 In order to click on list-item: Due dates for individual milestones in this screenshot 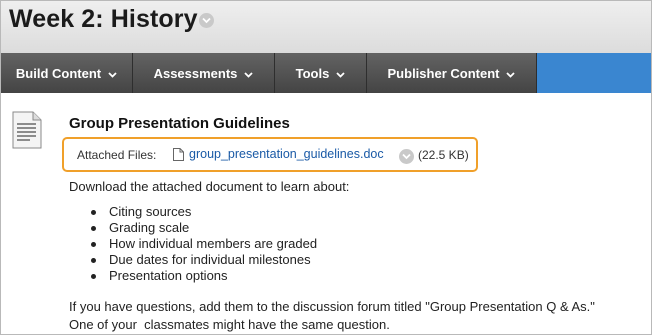, I will do `click(204, 260)`.